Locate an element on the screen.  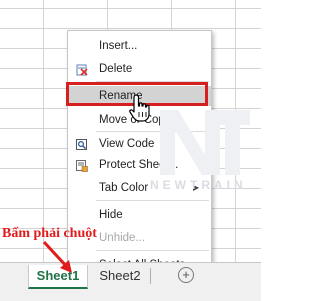
watermark-text: NEWTRAIN is located at coordinates (198, 185).